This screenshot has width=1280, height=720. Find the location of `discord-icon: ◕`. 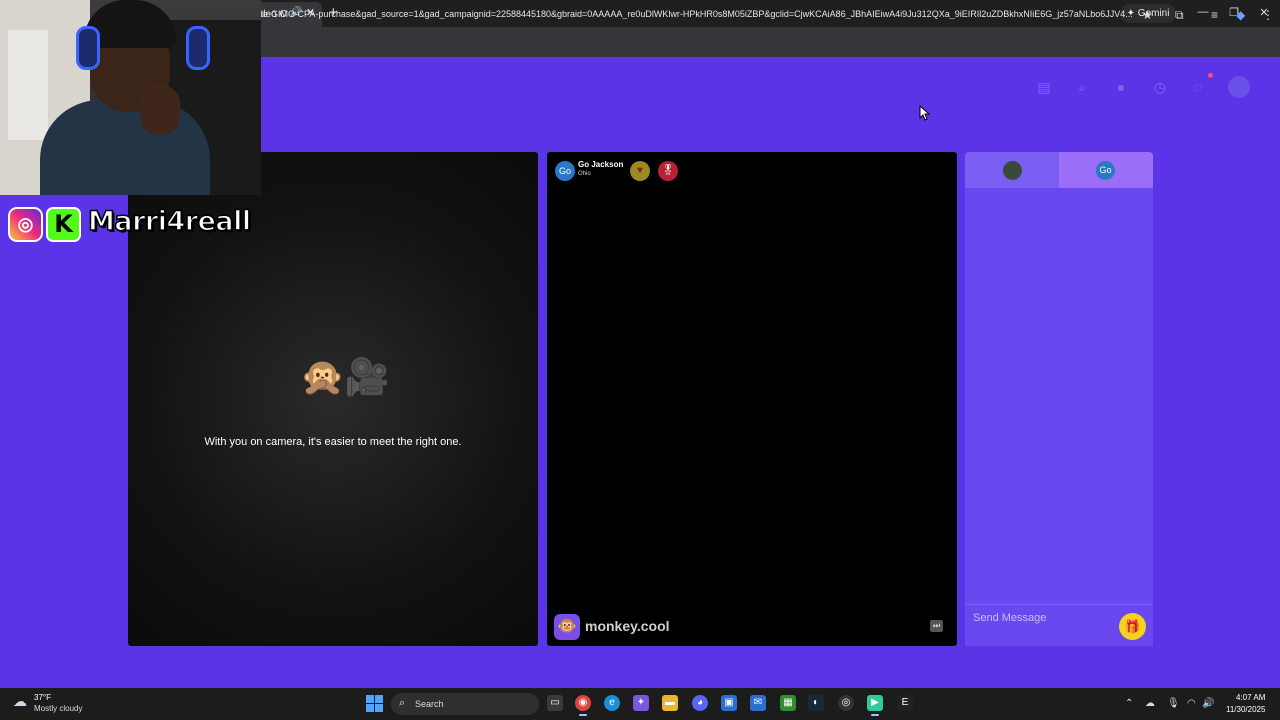

discord-icon: ◕ is located at coordinates (700, 703).